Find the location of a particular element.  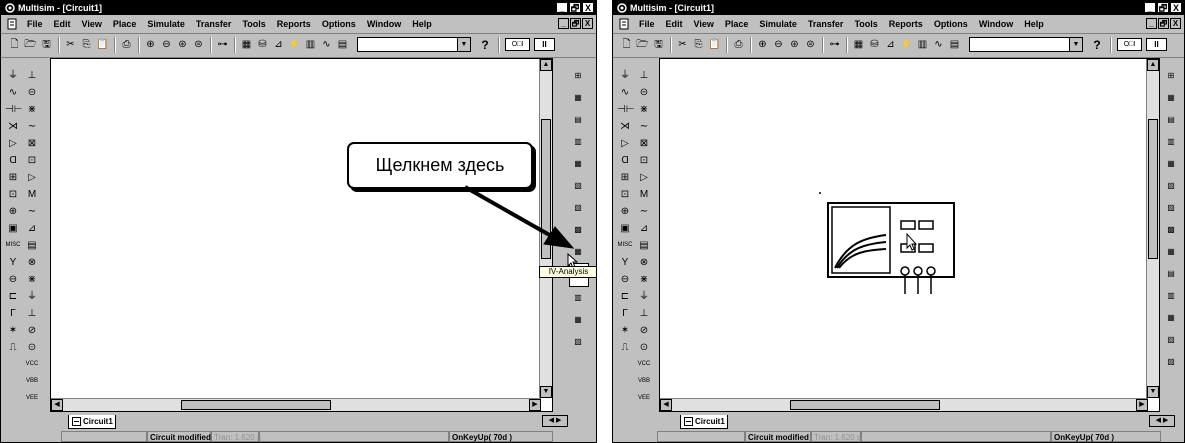

vertical-scroll-thumb is located at coordinates (1153, 189).